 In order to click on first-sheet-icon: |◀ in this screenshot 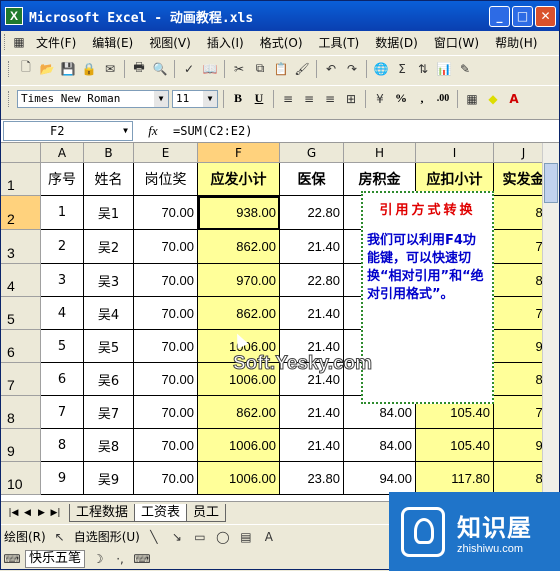, I will do `click(13, 513)`.